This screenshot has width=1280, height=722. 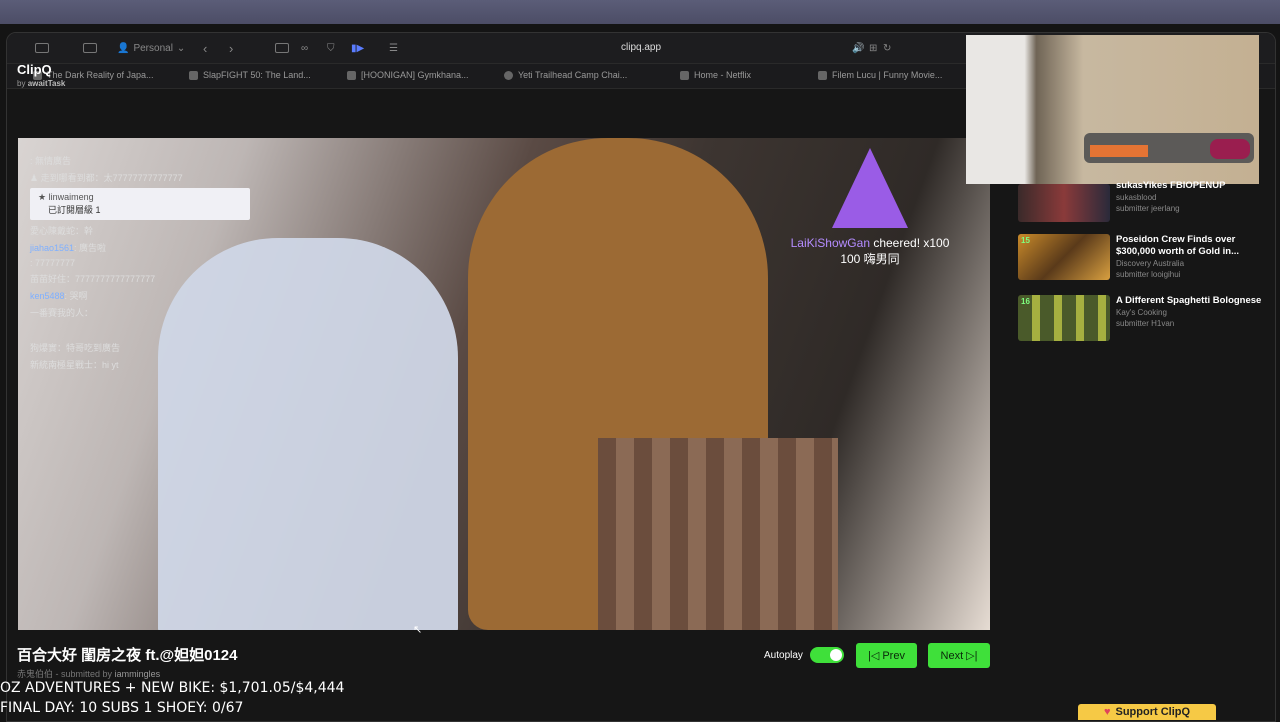 What do you see at coordinates (972, 656) in the screenshot?
I see `skip-forward-icon: ▷|` at bounding box center [972, 656].